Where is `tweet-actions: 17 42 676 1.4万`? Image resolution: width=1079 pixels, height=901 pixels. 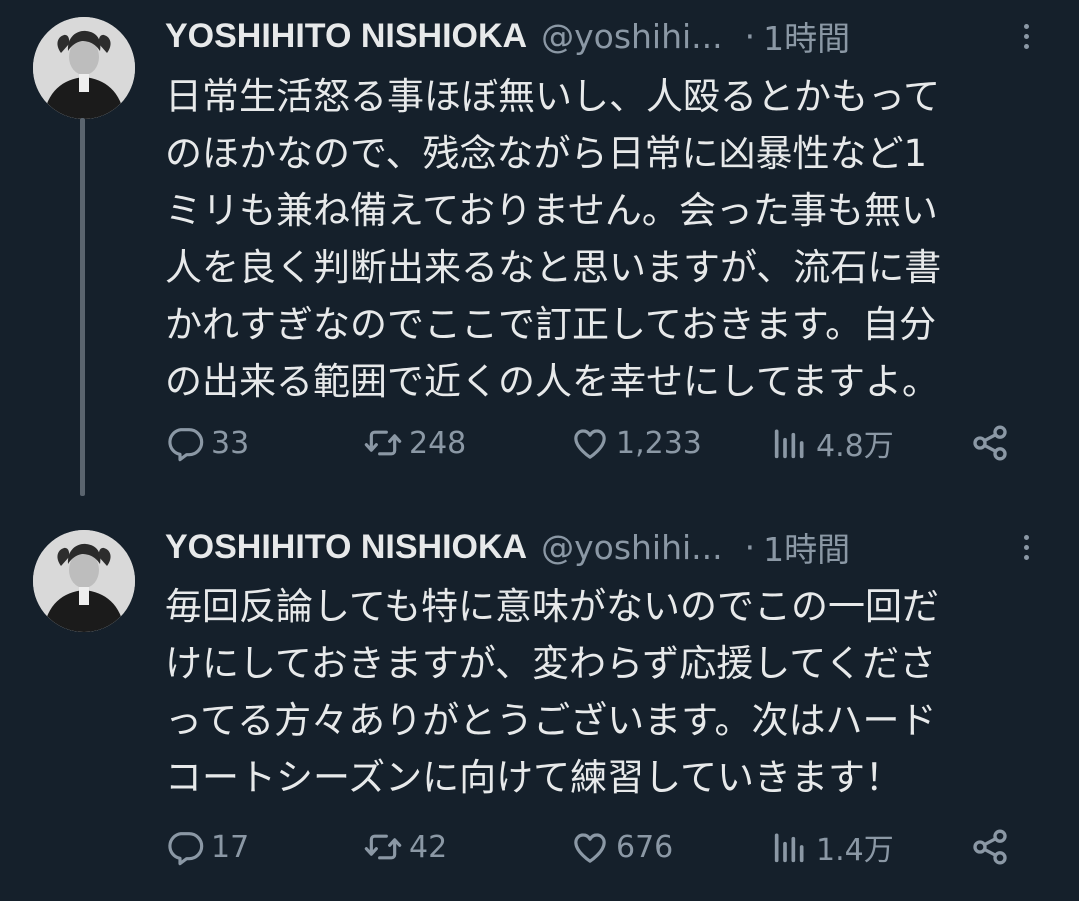
tweet-actions: 17 42 676 1.4万 is located at coordinates (595, 847).